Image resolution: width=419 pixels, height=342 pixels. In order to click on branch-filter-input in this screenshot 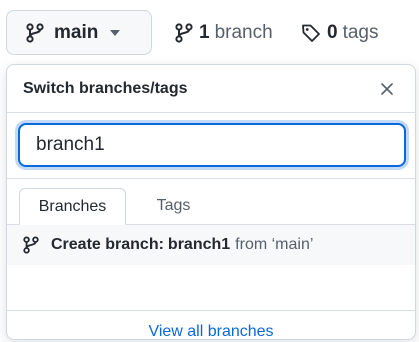, I will do `click(212, 145)`.